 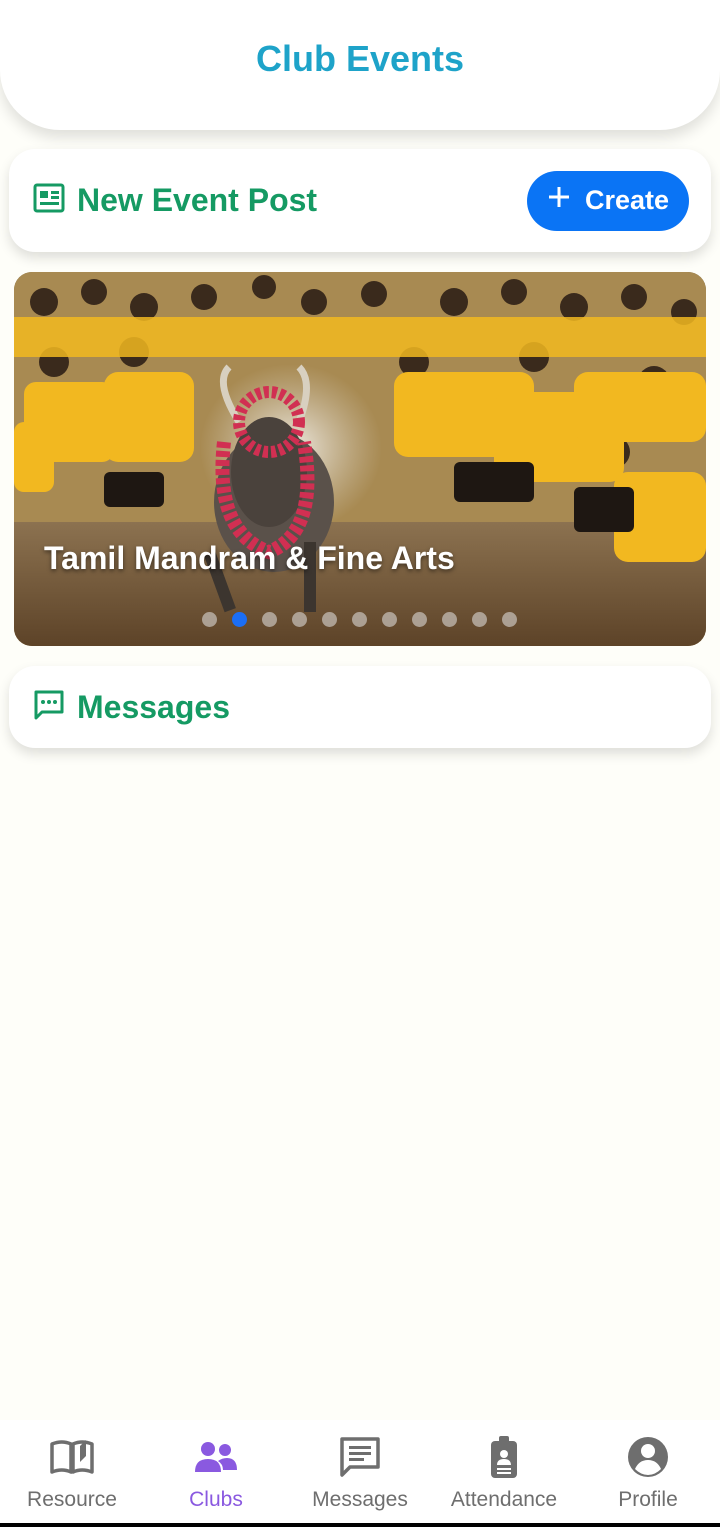 I want to click on create-button-label: Create, so click(x=627, y=200).